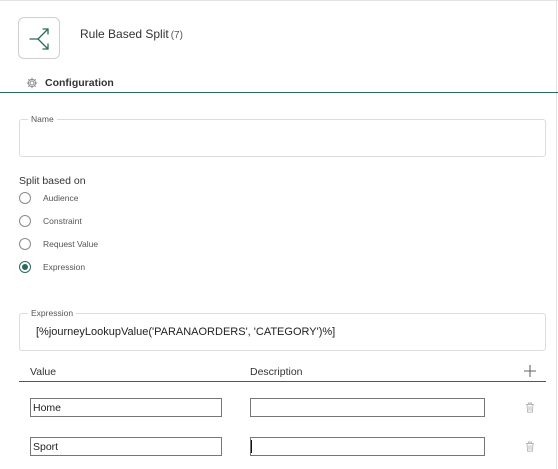  What do you see at coordinates (79, 83) in the screenshot?
I see `configuration-label: Configuration` at bounding box center [79, 83].